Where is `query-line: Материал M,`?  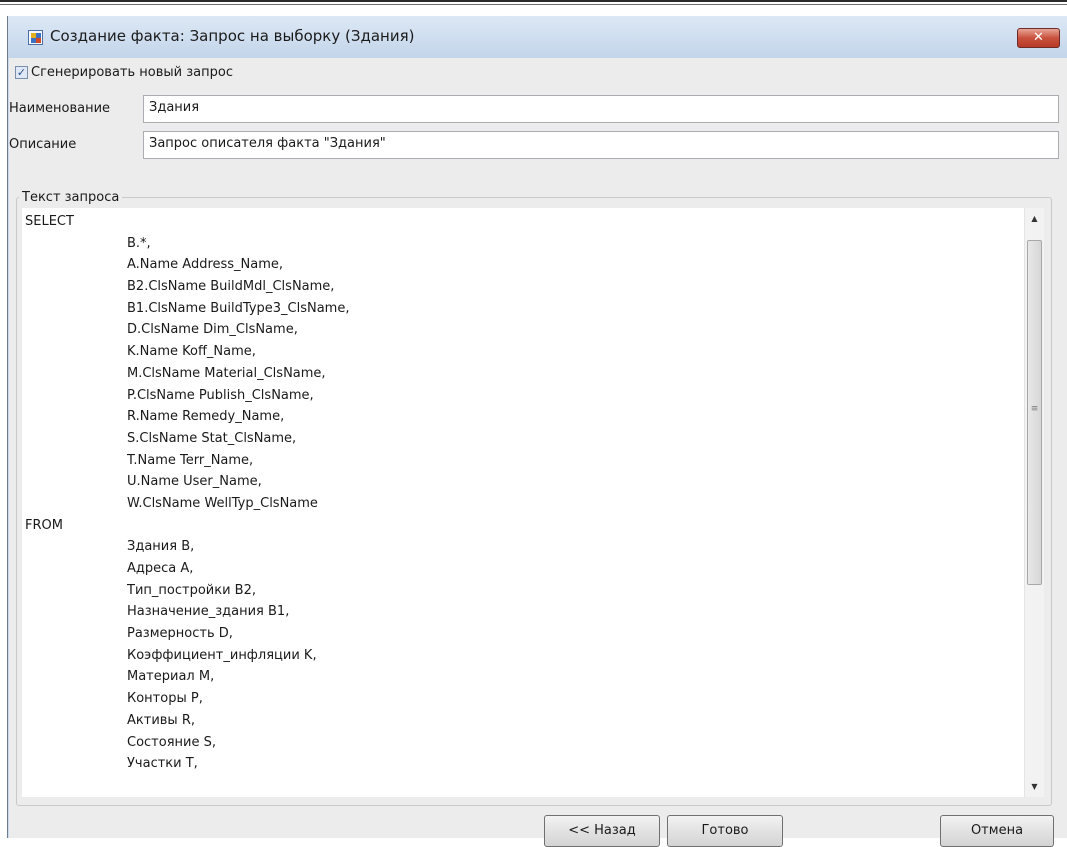
query-line: Материал M, is located at coordinates (171, 677).